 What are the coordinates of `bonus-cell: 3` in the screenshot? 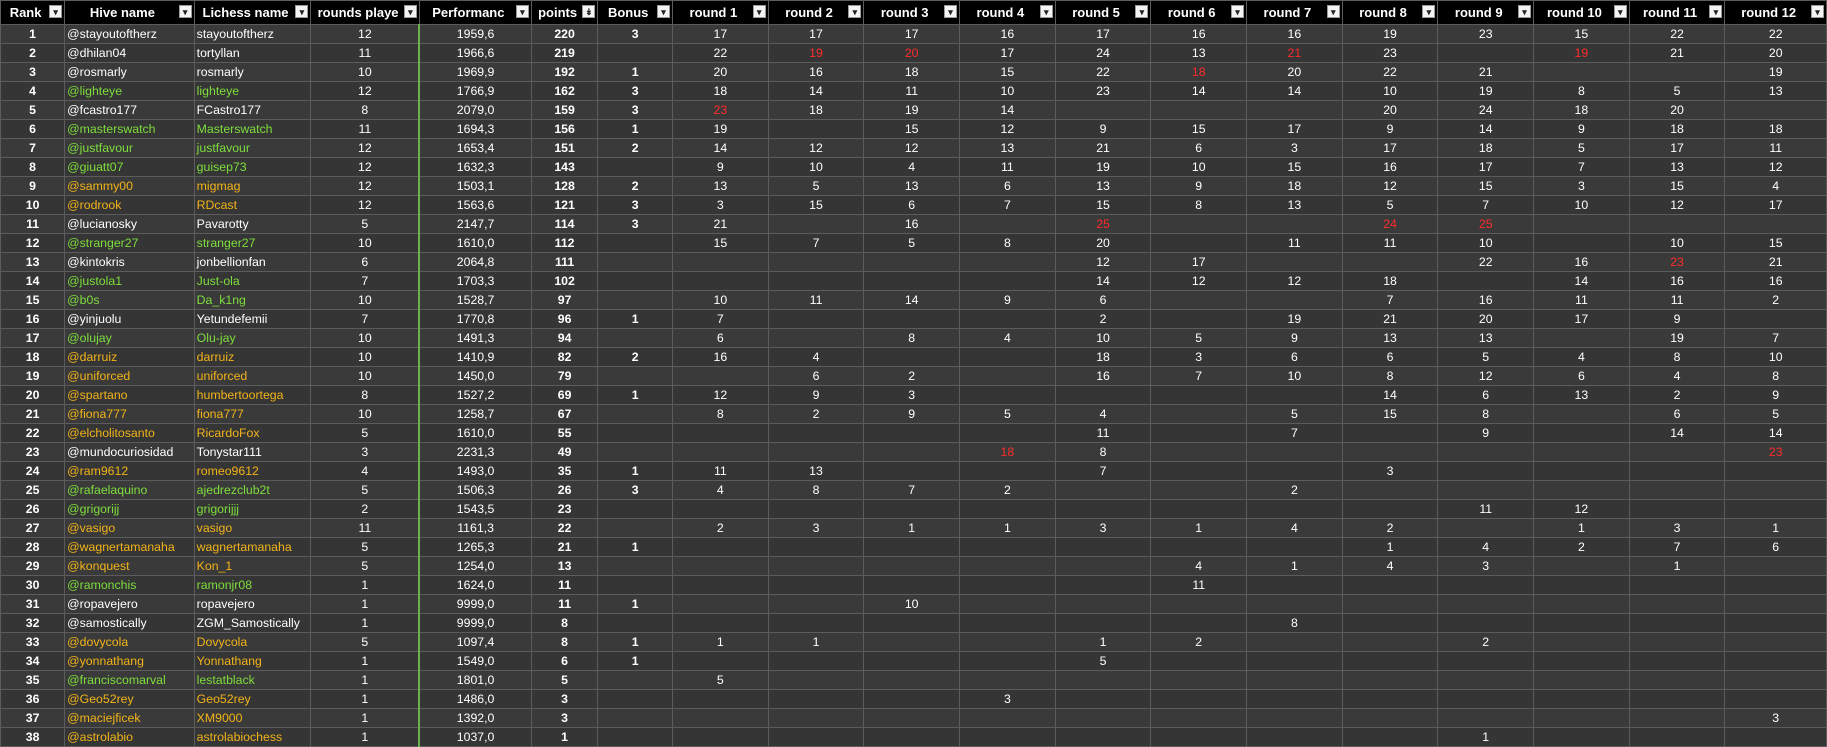 It's located at (635, 205).